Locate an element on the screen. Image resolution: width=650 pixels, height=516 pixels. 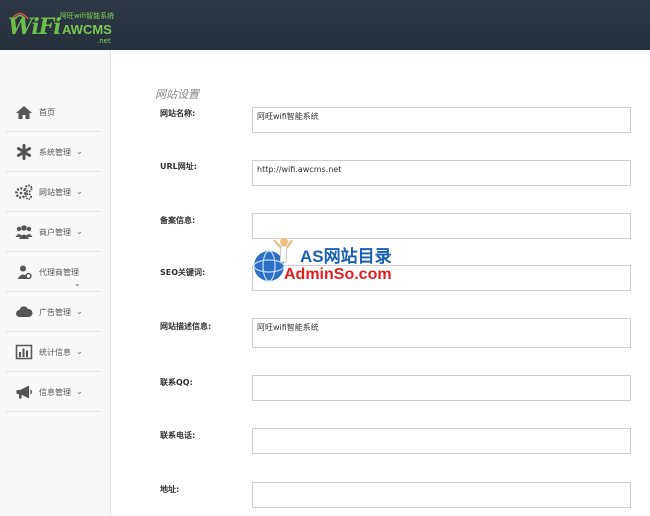
qq-input is located at coordinates (441, 388).